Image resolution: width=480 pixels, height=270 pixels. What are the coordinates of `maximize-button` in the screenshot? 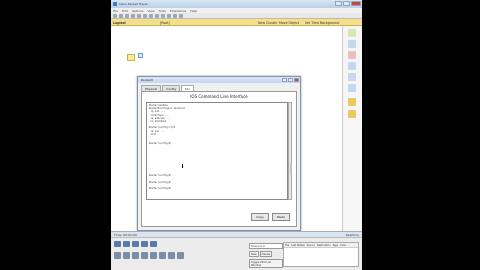 It's located at (346, 3).